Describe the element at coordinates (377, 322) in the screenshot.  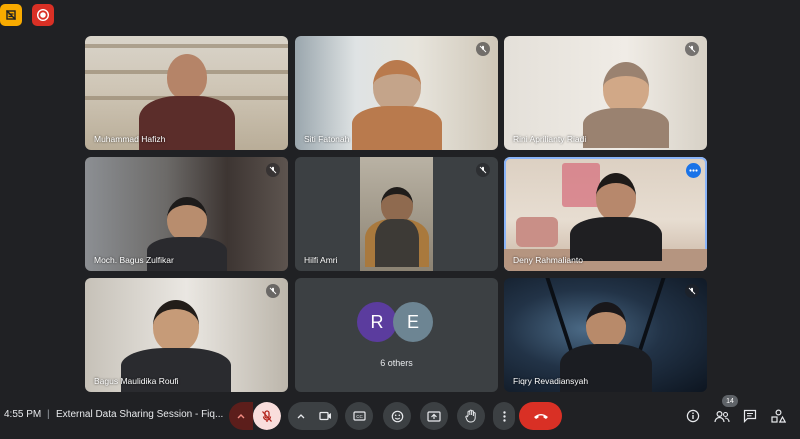
I see `avatar: R` at that location.